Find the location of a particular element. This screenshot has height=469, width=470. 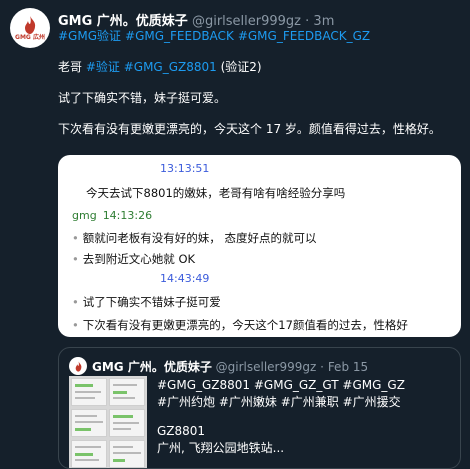

chat-message-text: 下次看有没有更嫩更漂亮的，今天这个17颜值看的过去，性格好 is located at coordinates (245, 325).